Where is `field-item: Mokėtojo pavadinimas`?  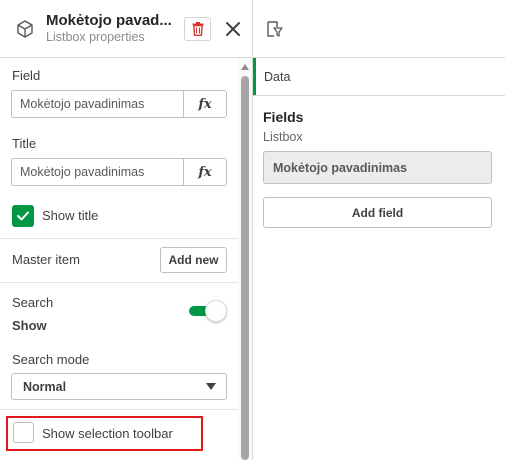
field-item: Mokėtojo pavadinimas is located at coordinates (377, 167).